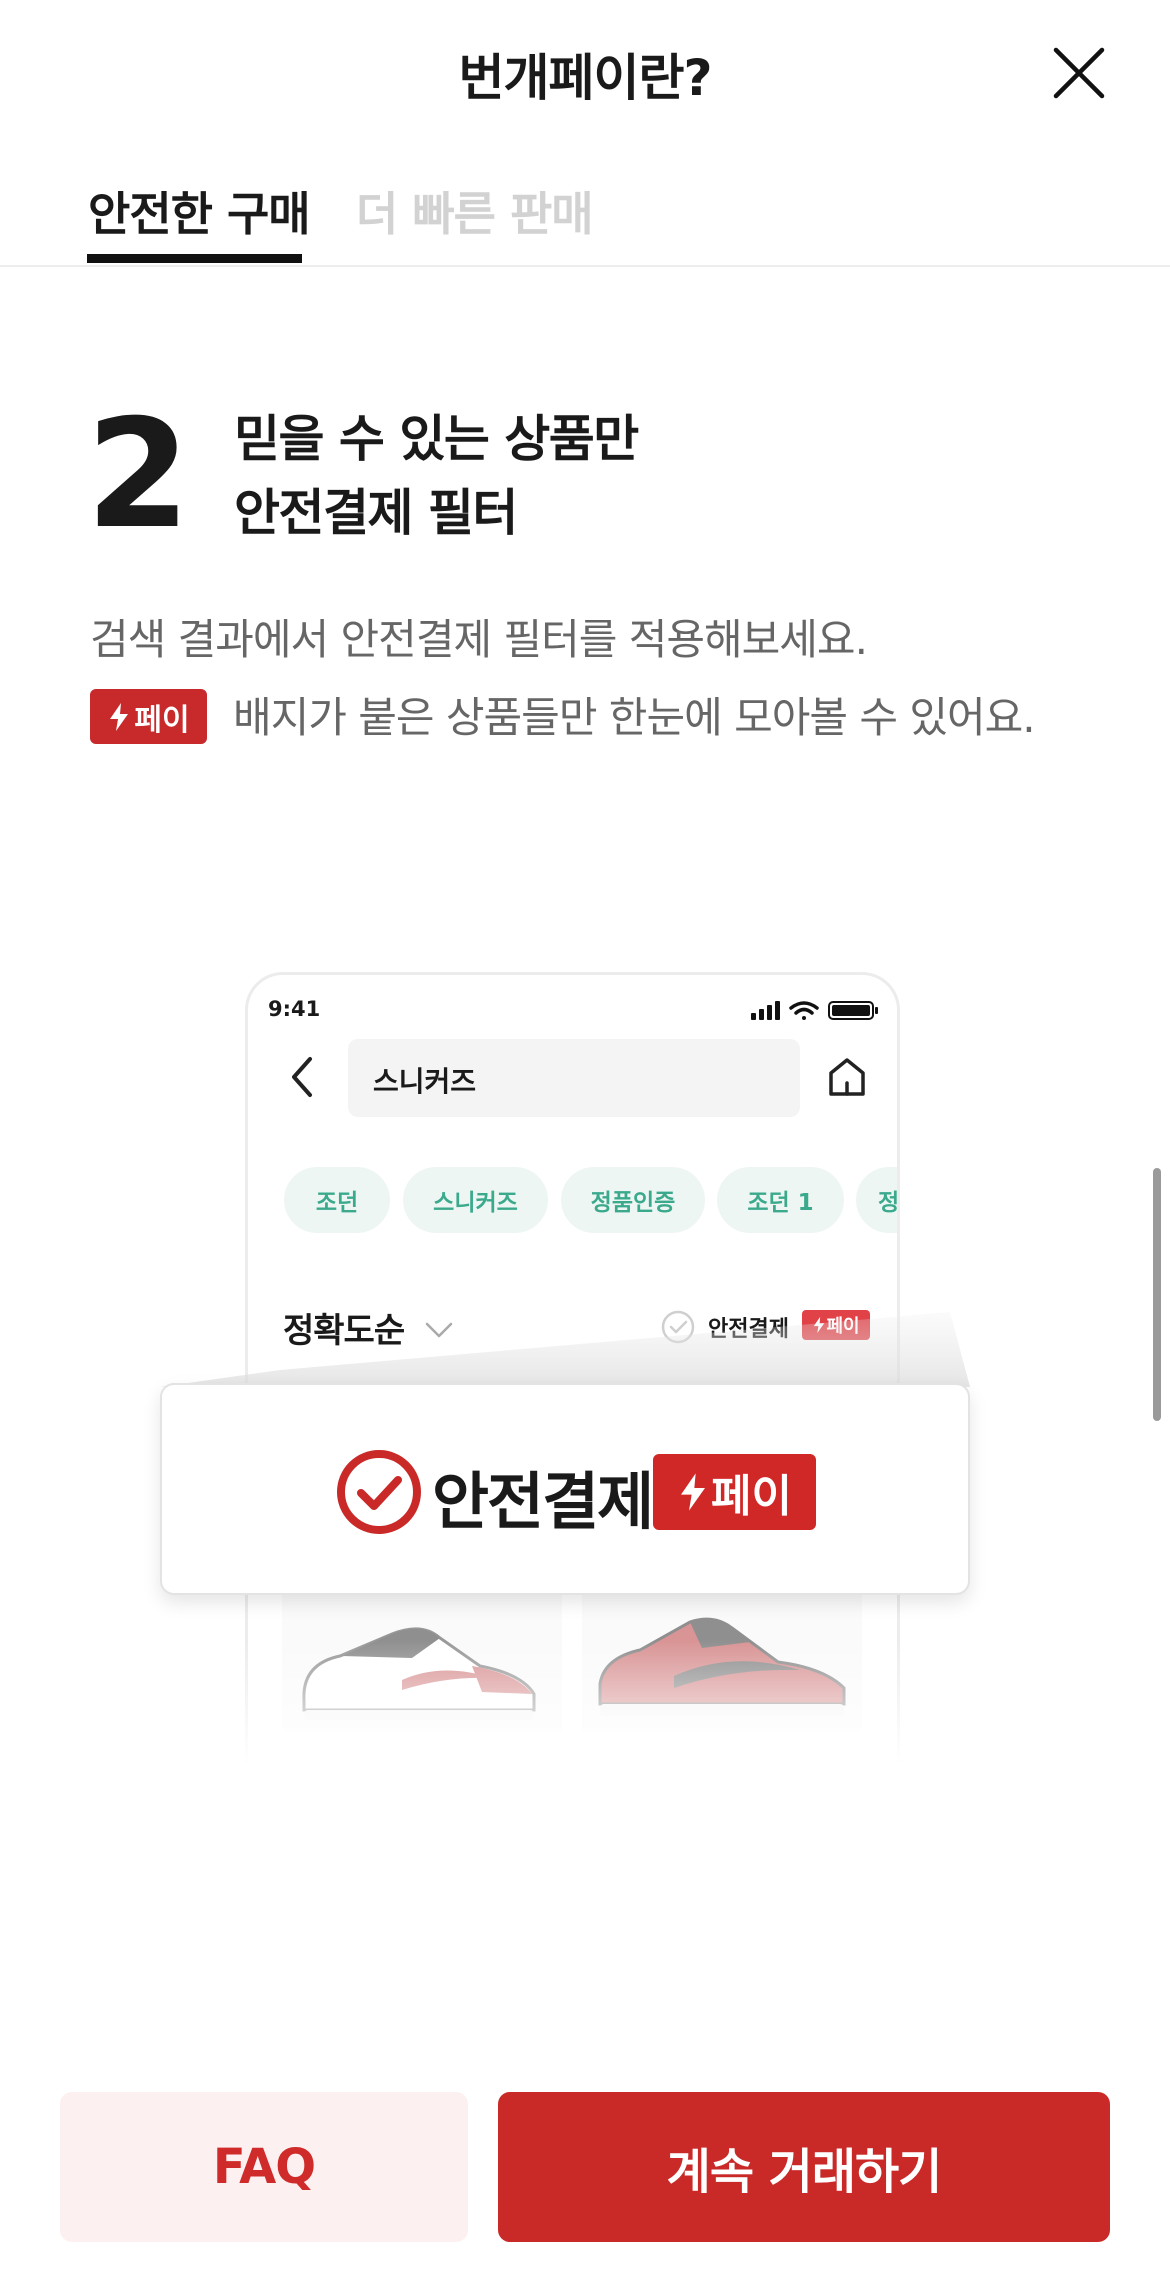 This screenshot has height=2289, width=1170. I want to click on close-icon, so click(1079, 73).